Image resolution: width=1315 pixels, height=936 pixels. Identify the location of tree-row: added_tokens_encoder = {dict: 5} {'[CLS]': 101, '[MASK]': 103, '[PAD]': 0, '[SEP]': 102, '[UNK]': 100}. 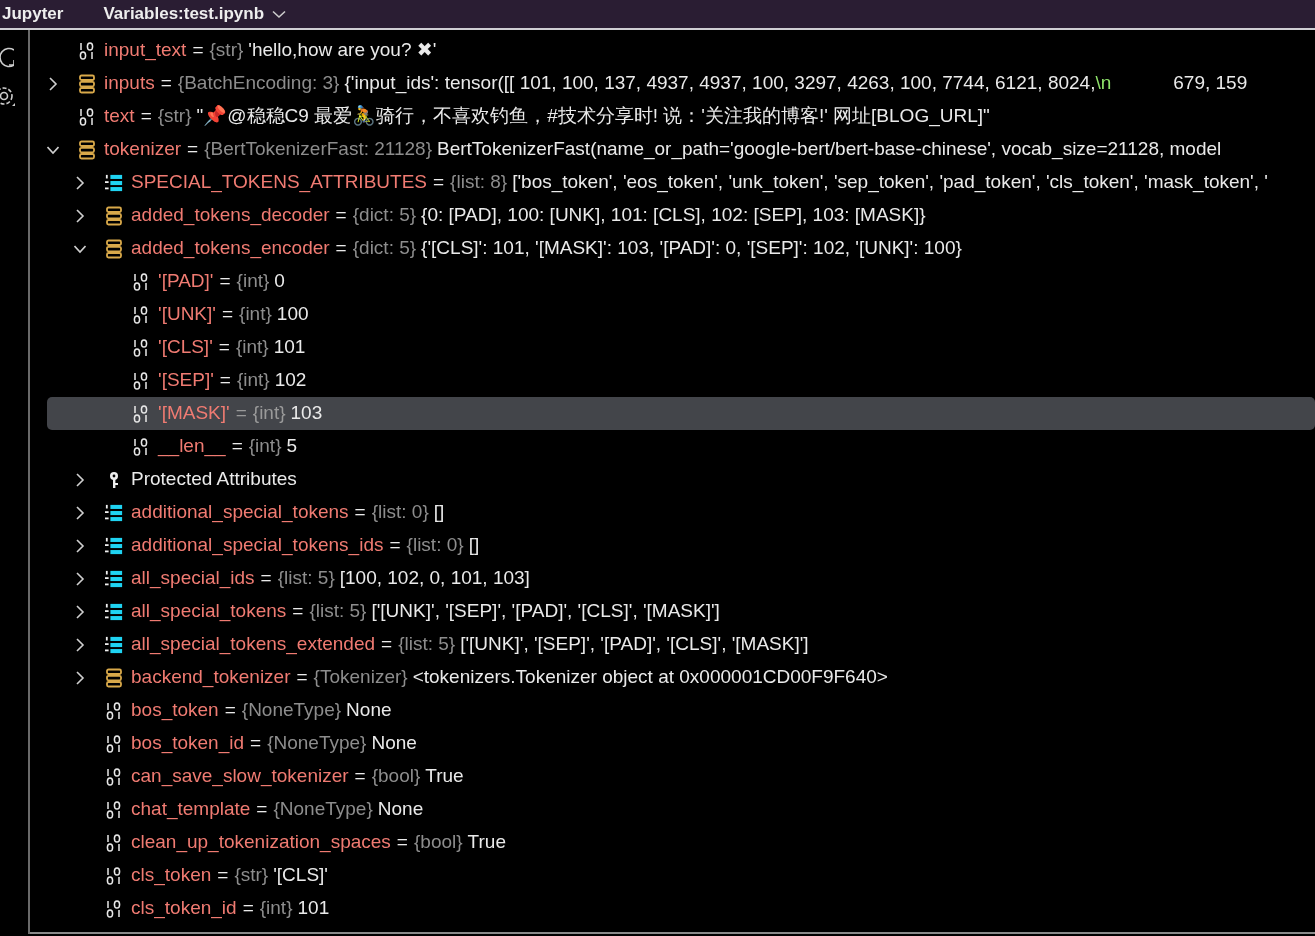
(681, 248).